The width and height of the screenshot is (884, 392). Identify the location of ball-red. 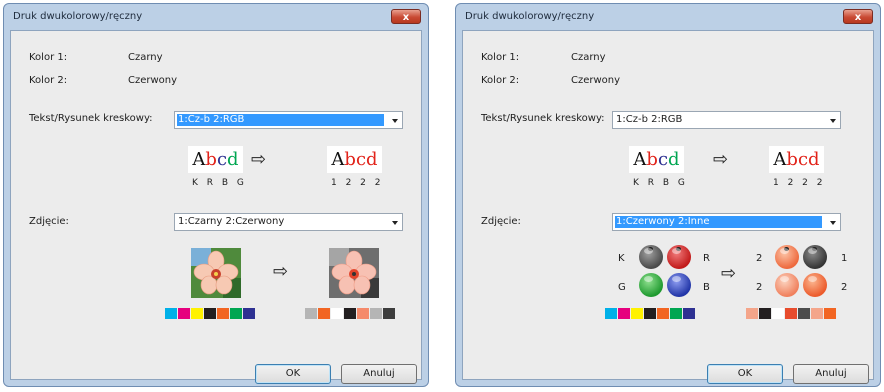
(679, 257).